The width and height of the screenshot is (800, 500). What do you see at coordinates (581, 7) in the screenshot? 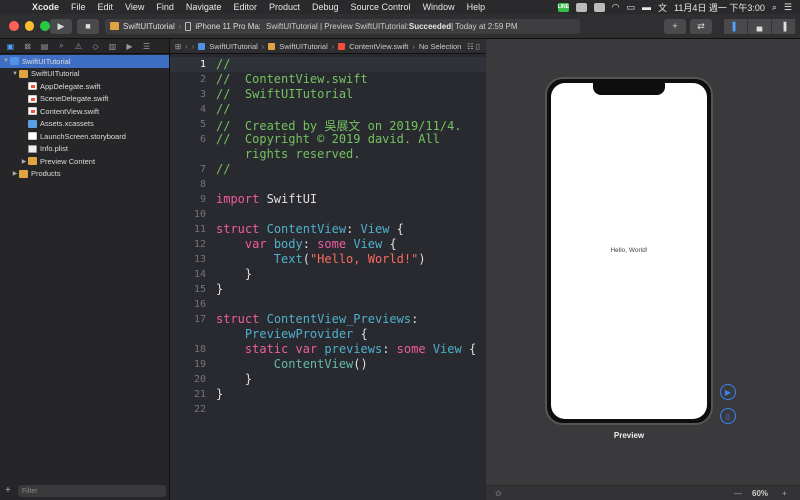
I see `script-menu-icon` at bounding box center [581, 7].